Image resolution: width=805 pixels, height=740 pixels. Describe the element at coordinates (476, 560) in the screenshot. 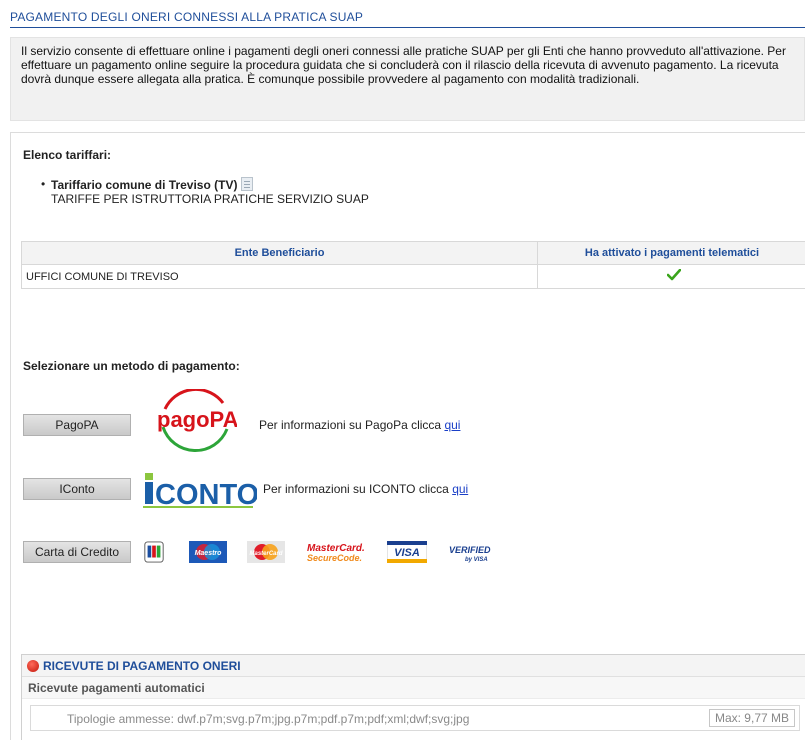

I see `svg-text: by VISA` at that location.